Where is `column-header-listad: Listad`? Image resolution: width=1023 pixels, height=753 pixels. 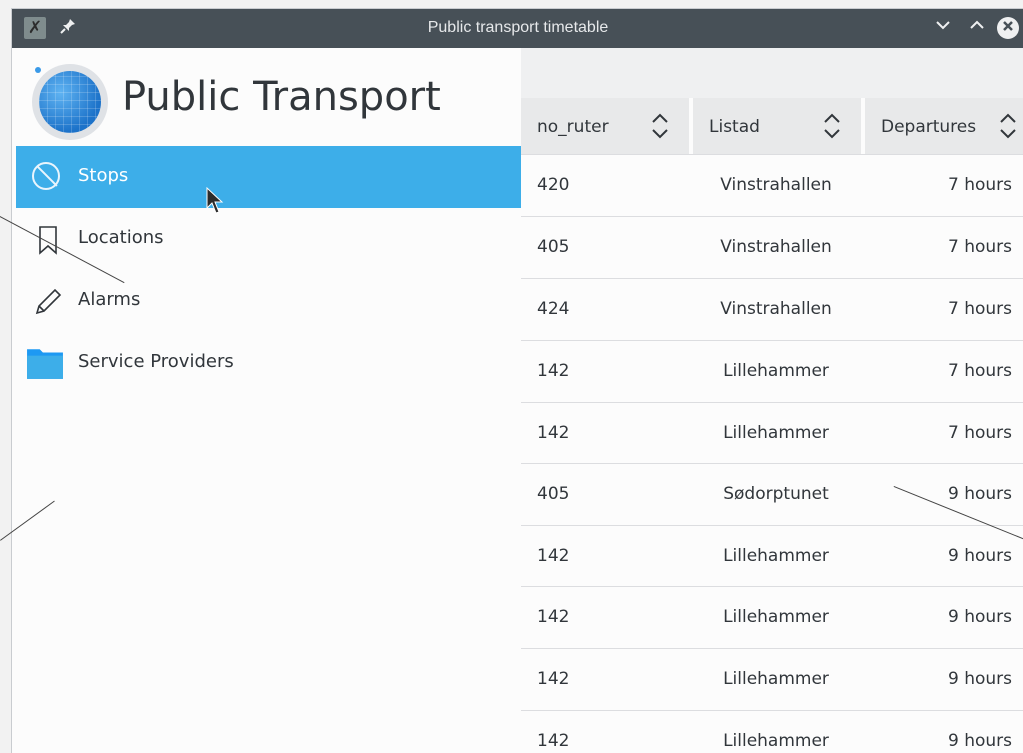 column-header-listad: Listad is located at coordinates (777, 126).